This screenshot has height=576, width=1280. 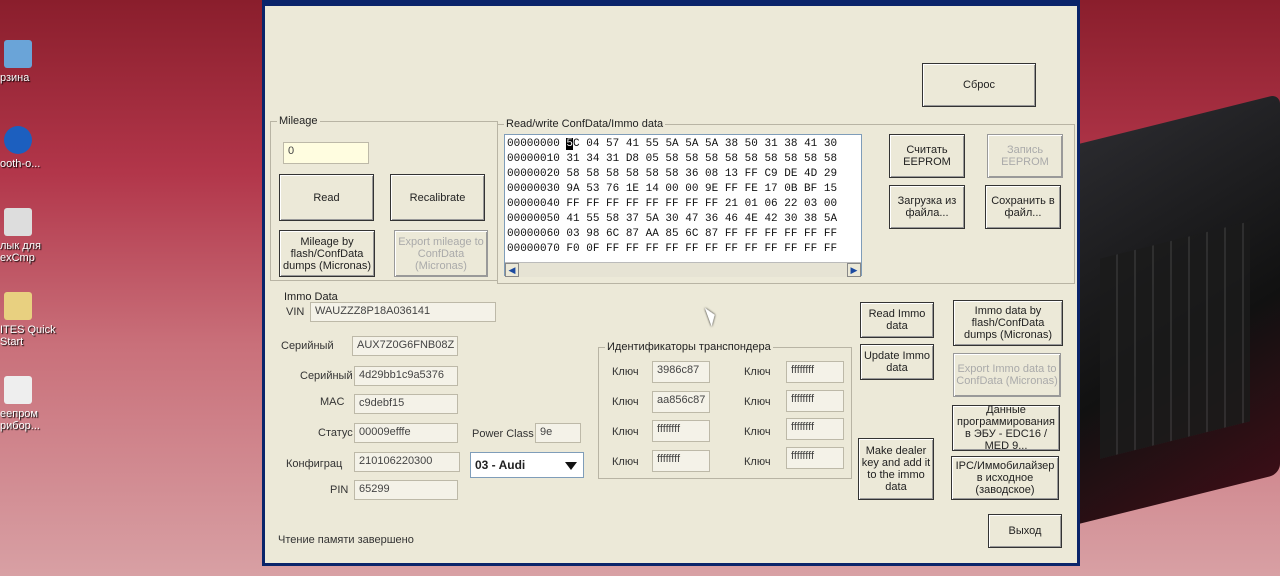 What do you see at coordinates (407, 462) in the screenshot?
I see `config-field: 210106220300` at bounding box center [407, 462].